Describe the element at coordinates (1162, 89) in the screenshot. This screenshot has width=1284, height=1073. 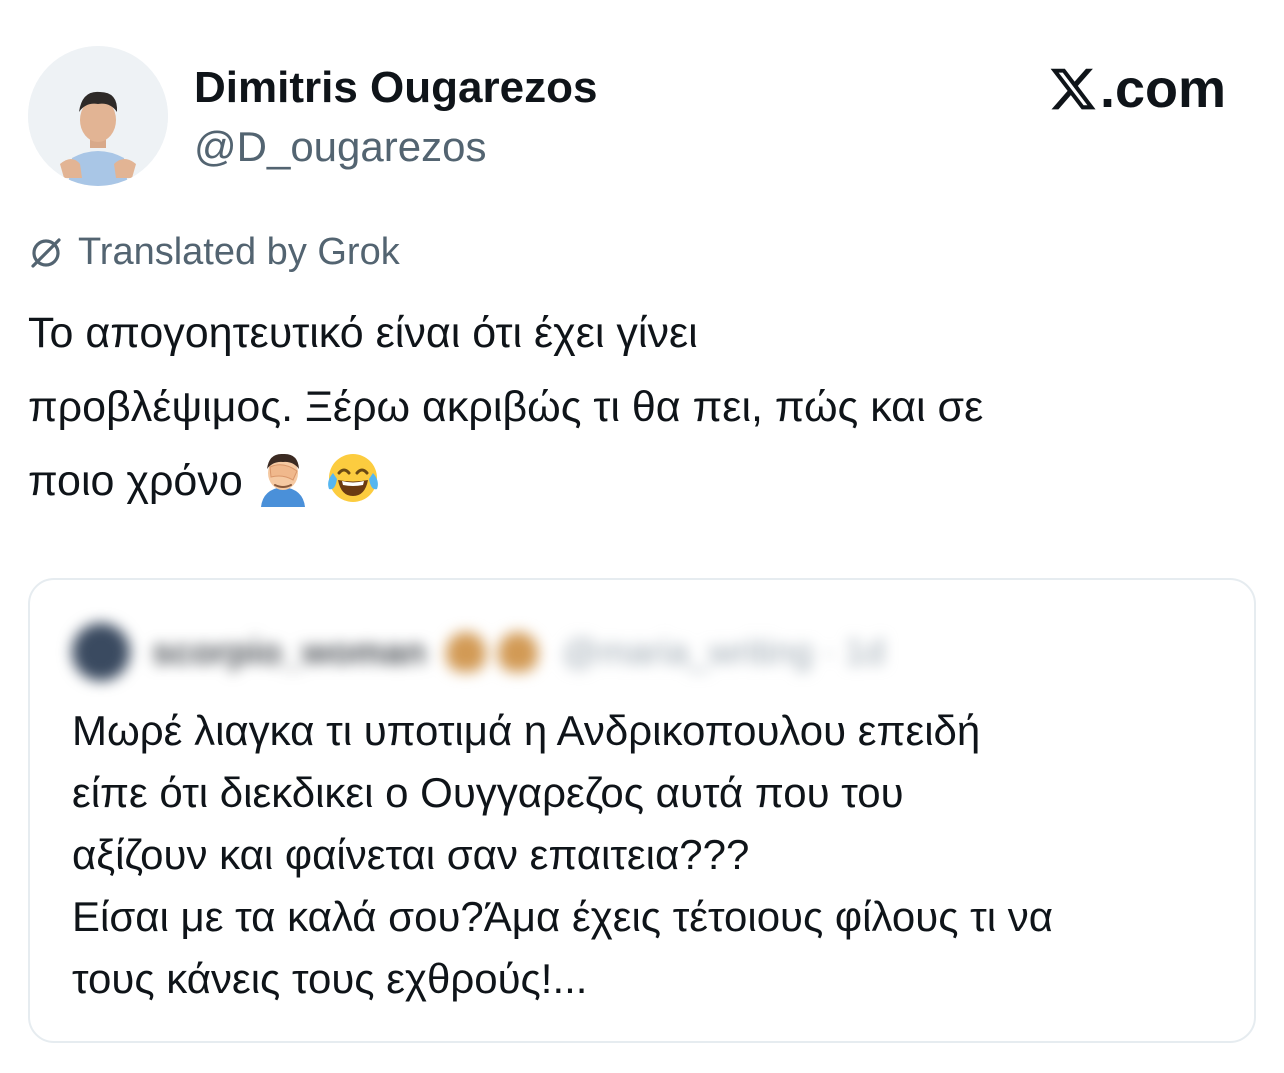
I see `brand-label: .com` at that location.